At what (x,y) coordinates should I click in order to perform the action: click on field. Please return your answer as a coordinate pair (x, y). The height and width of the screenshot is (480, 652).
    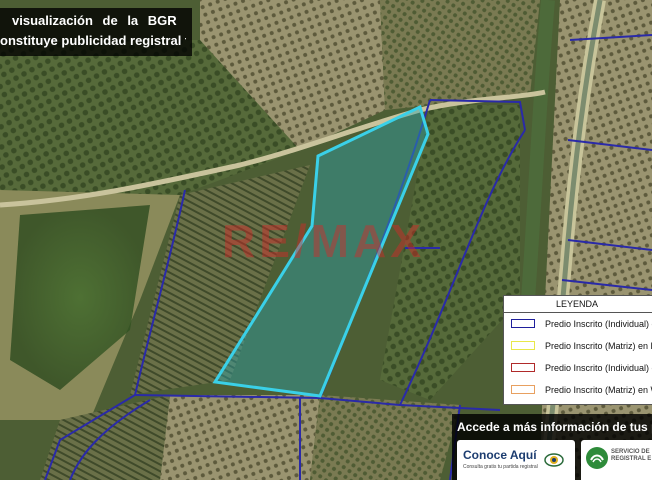
    Looking at the image, I should click on (240, 437).